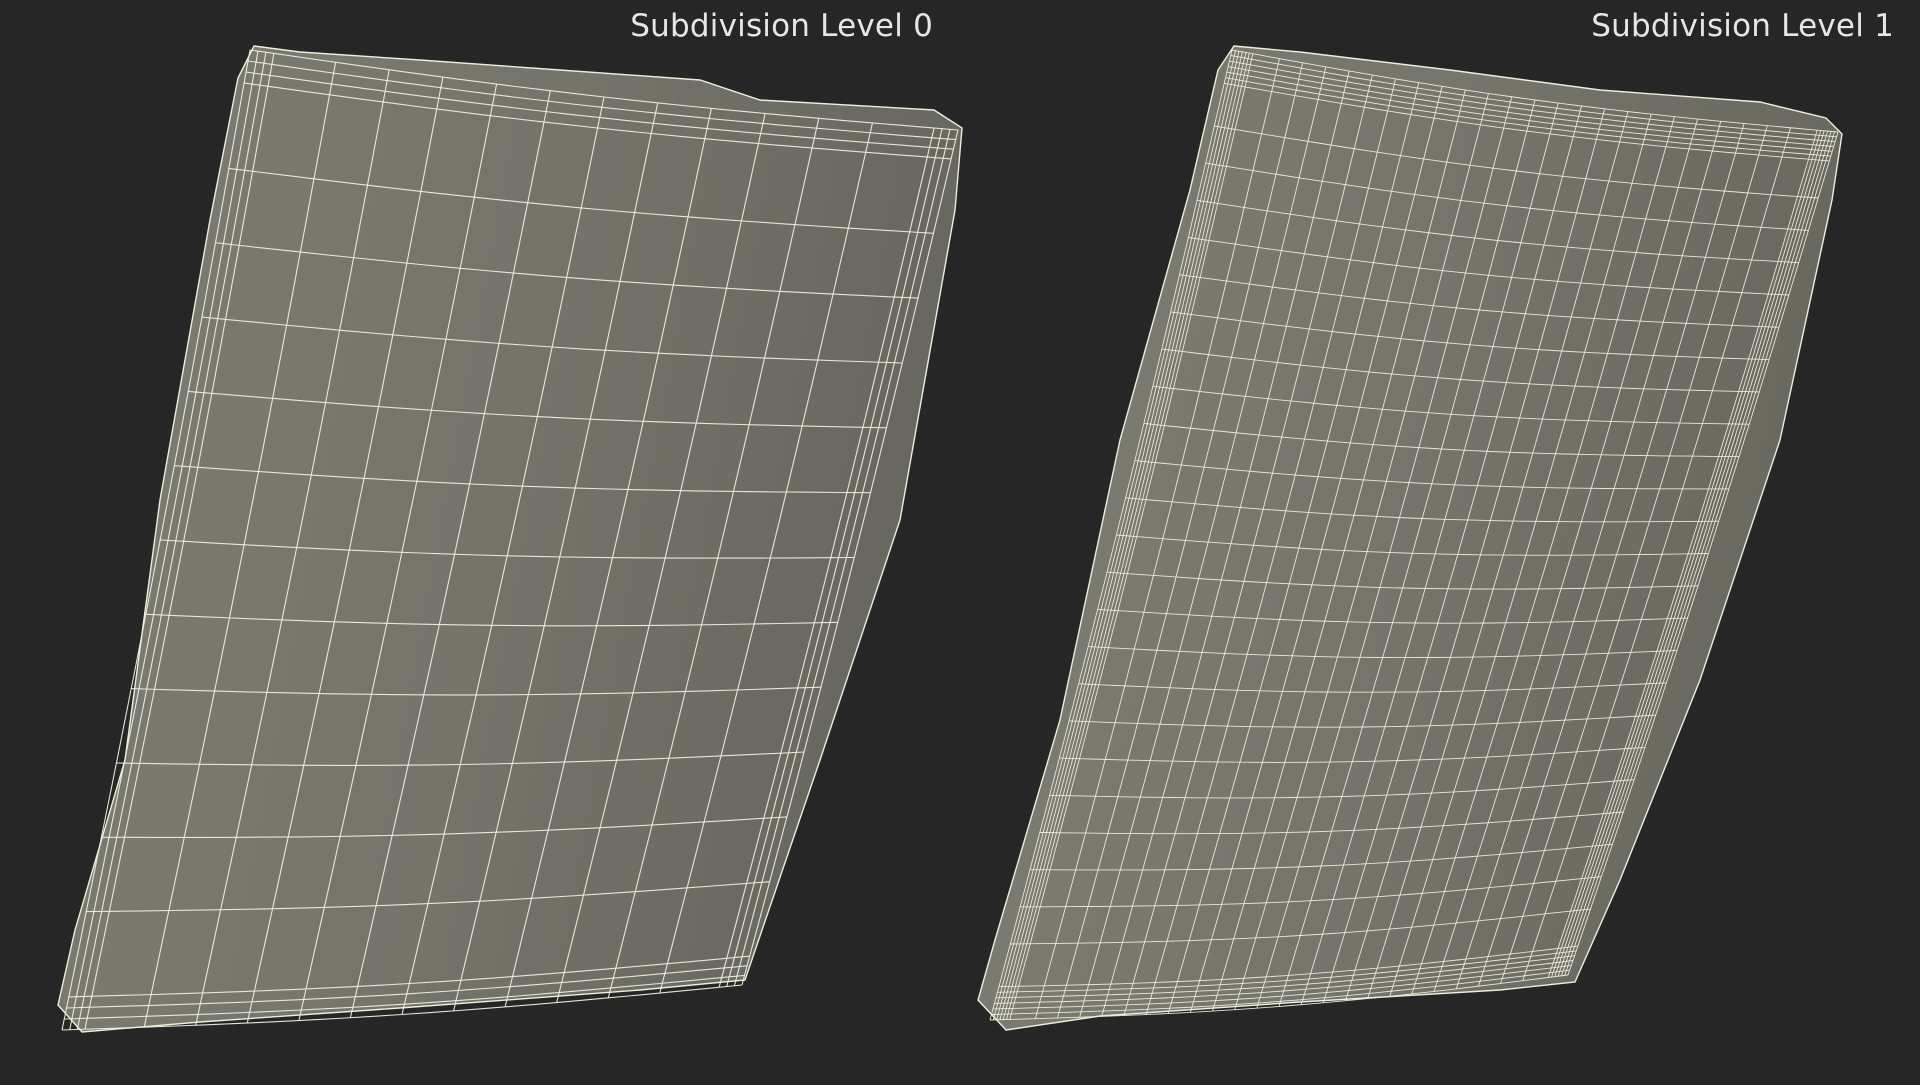 Image resolution: width=1920 pixels, height=1085 pixels. What do you see at coordinates (781, 26) in the screenshot?
I see `panel-caption-level-0: Subdivision Level 0` at bounding box center [781, 26].